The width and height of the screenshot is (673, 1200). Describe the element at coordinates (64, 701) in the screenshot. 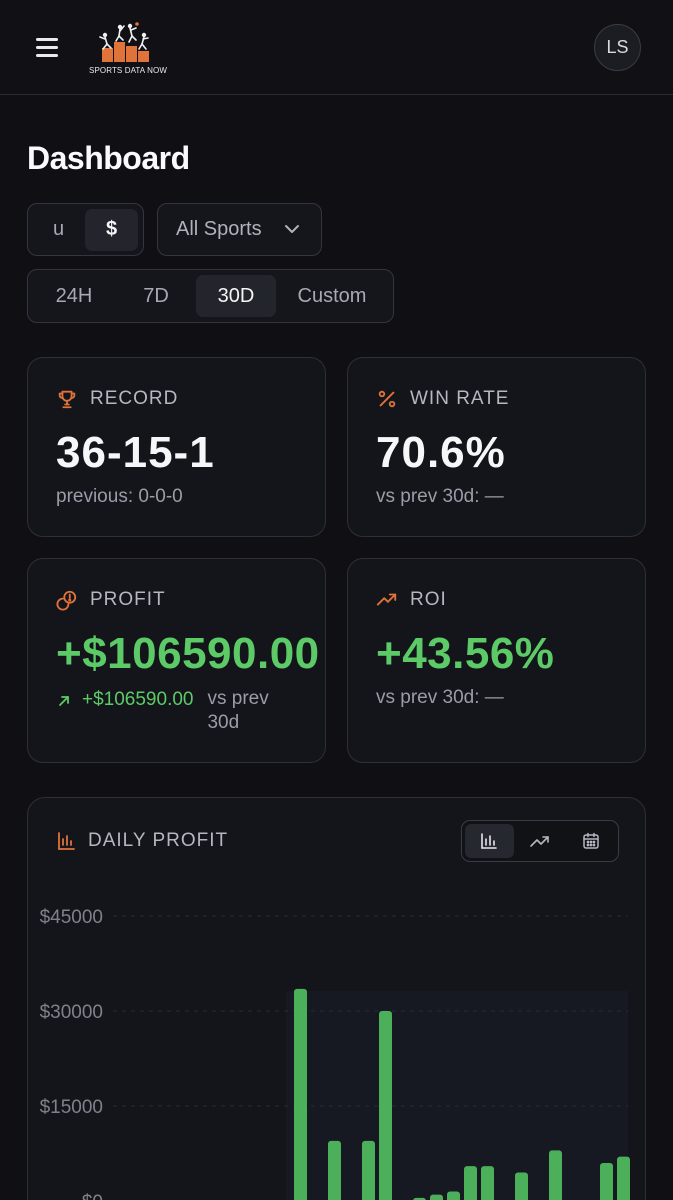

I see `arrow-up-right-icon` at that location.